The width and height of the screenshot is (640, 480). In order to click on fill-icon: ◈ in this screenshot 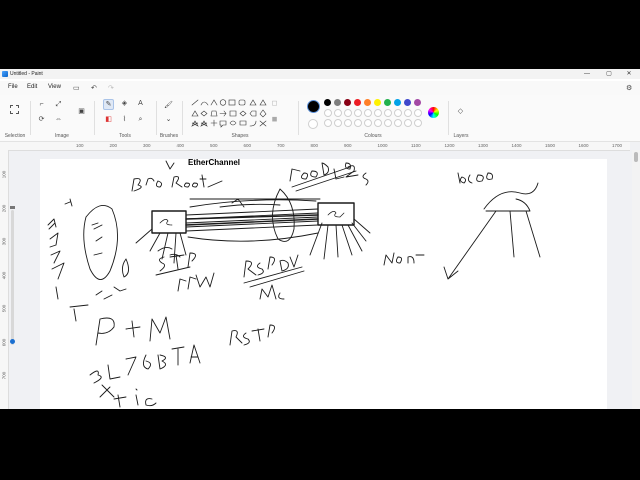, I will do `click(124, 103)`.